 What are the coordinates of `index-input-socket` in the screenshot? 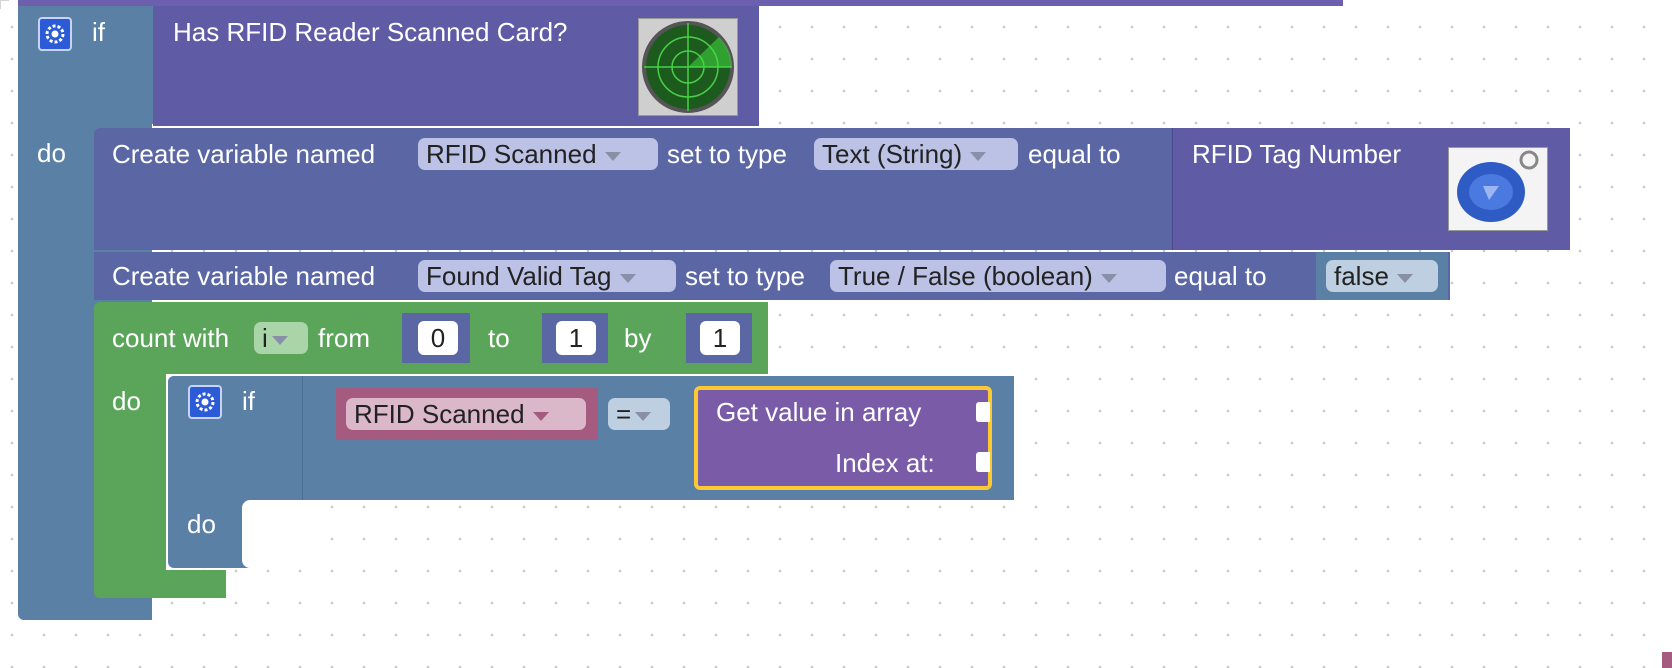 It's located at (983, 462).